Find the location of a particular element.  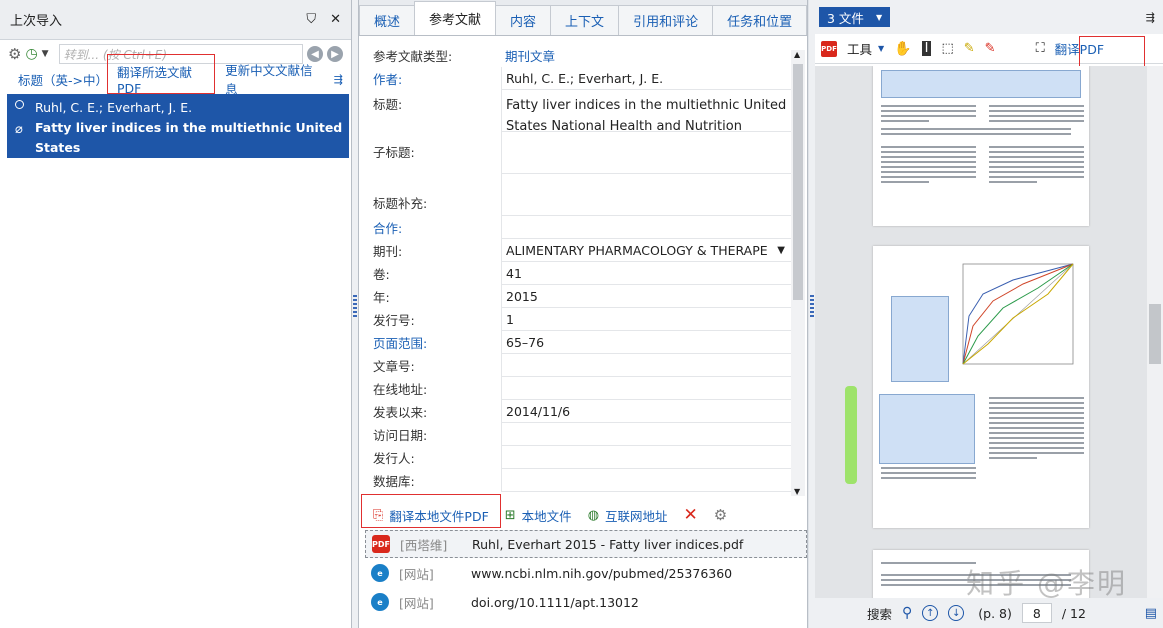

text-select-icon: I is located at coordinates (926, 48).